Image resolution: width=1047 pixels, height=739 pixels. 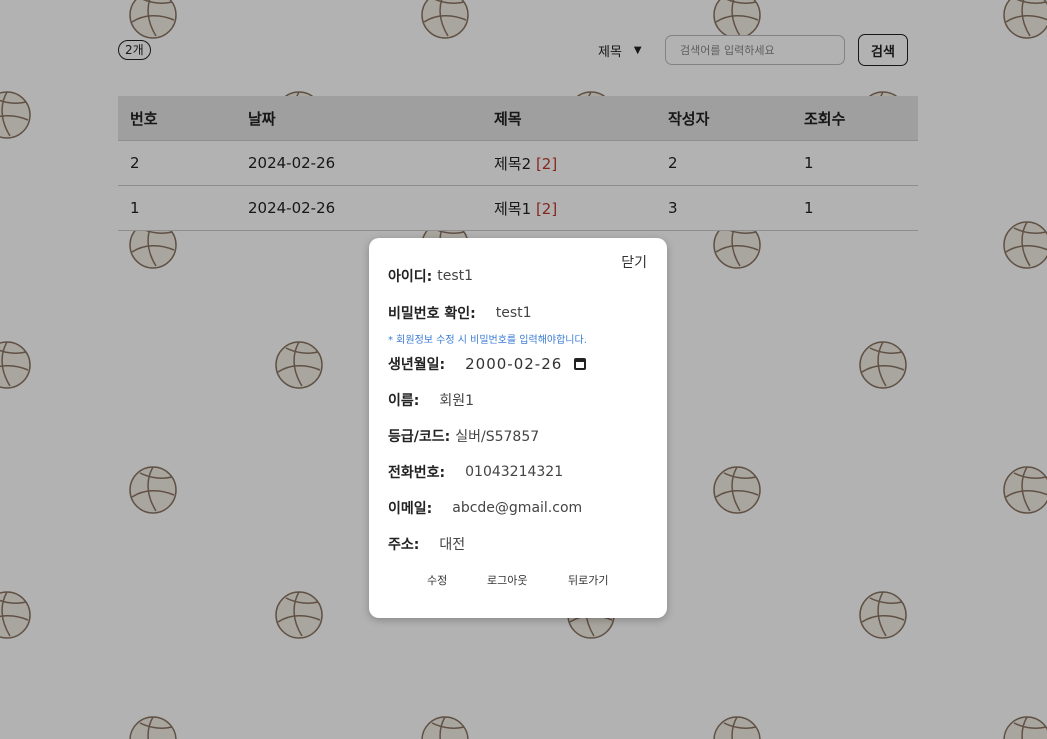 I want to click on edit-button: 수정, so click(x=437, y=580).